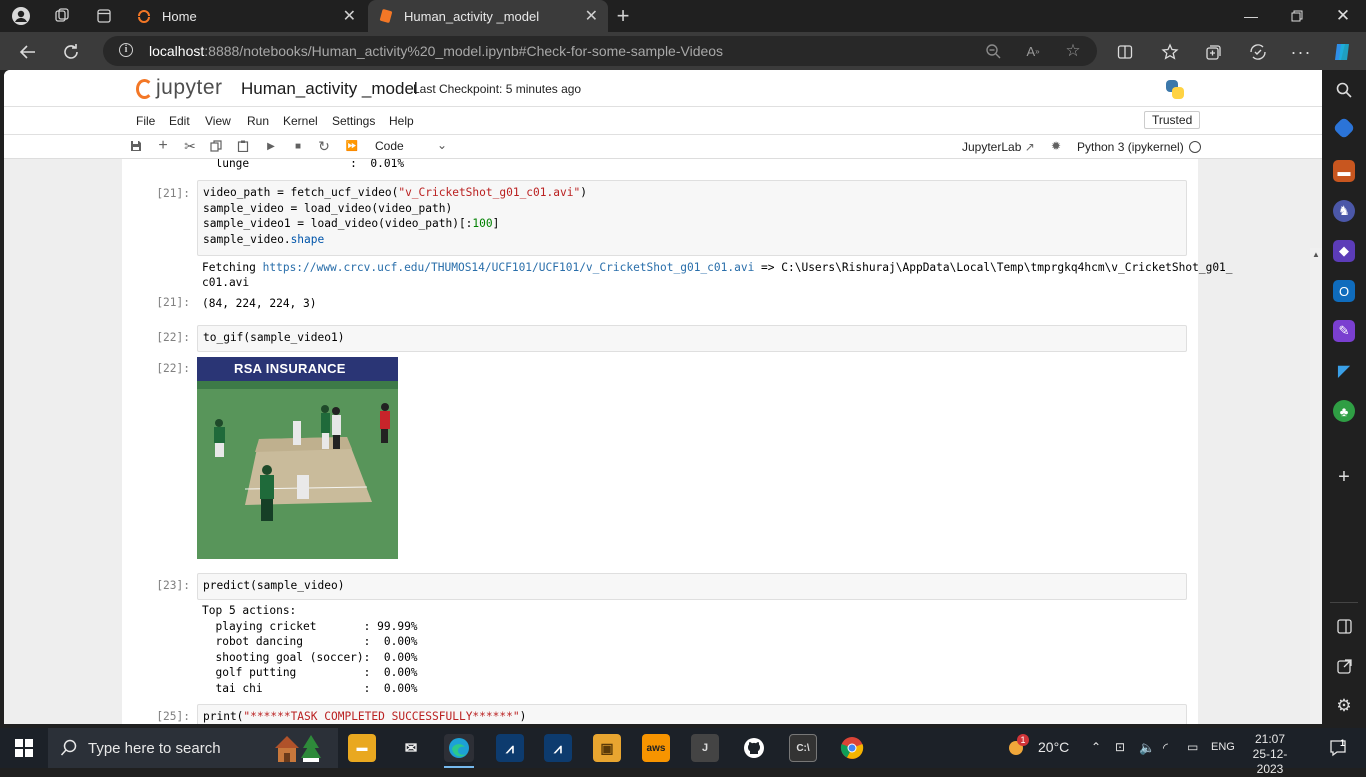 Image resolution: width=1366 pixels, height=777 pixels. Describe the element at coordinates (218, 121) in the screenshot. I see `menu-view: View` at that location.